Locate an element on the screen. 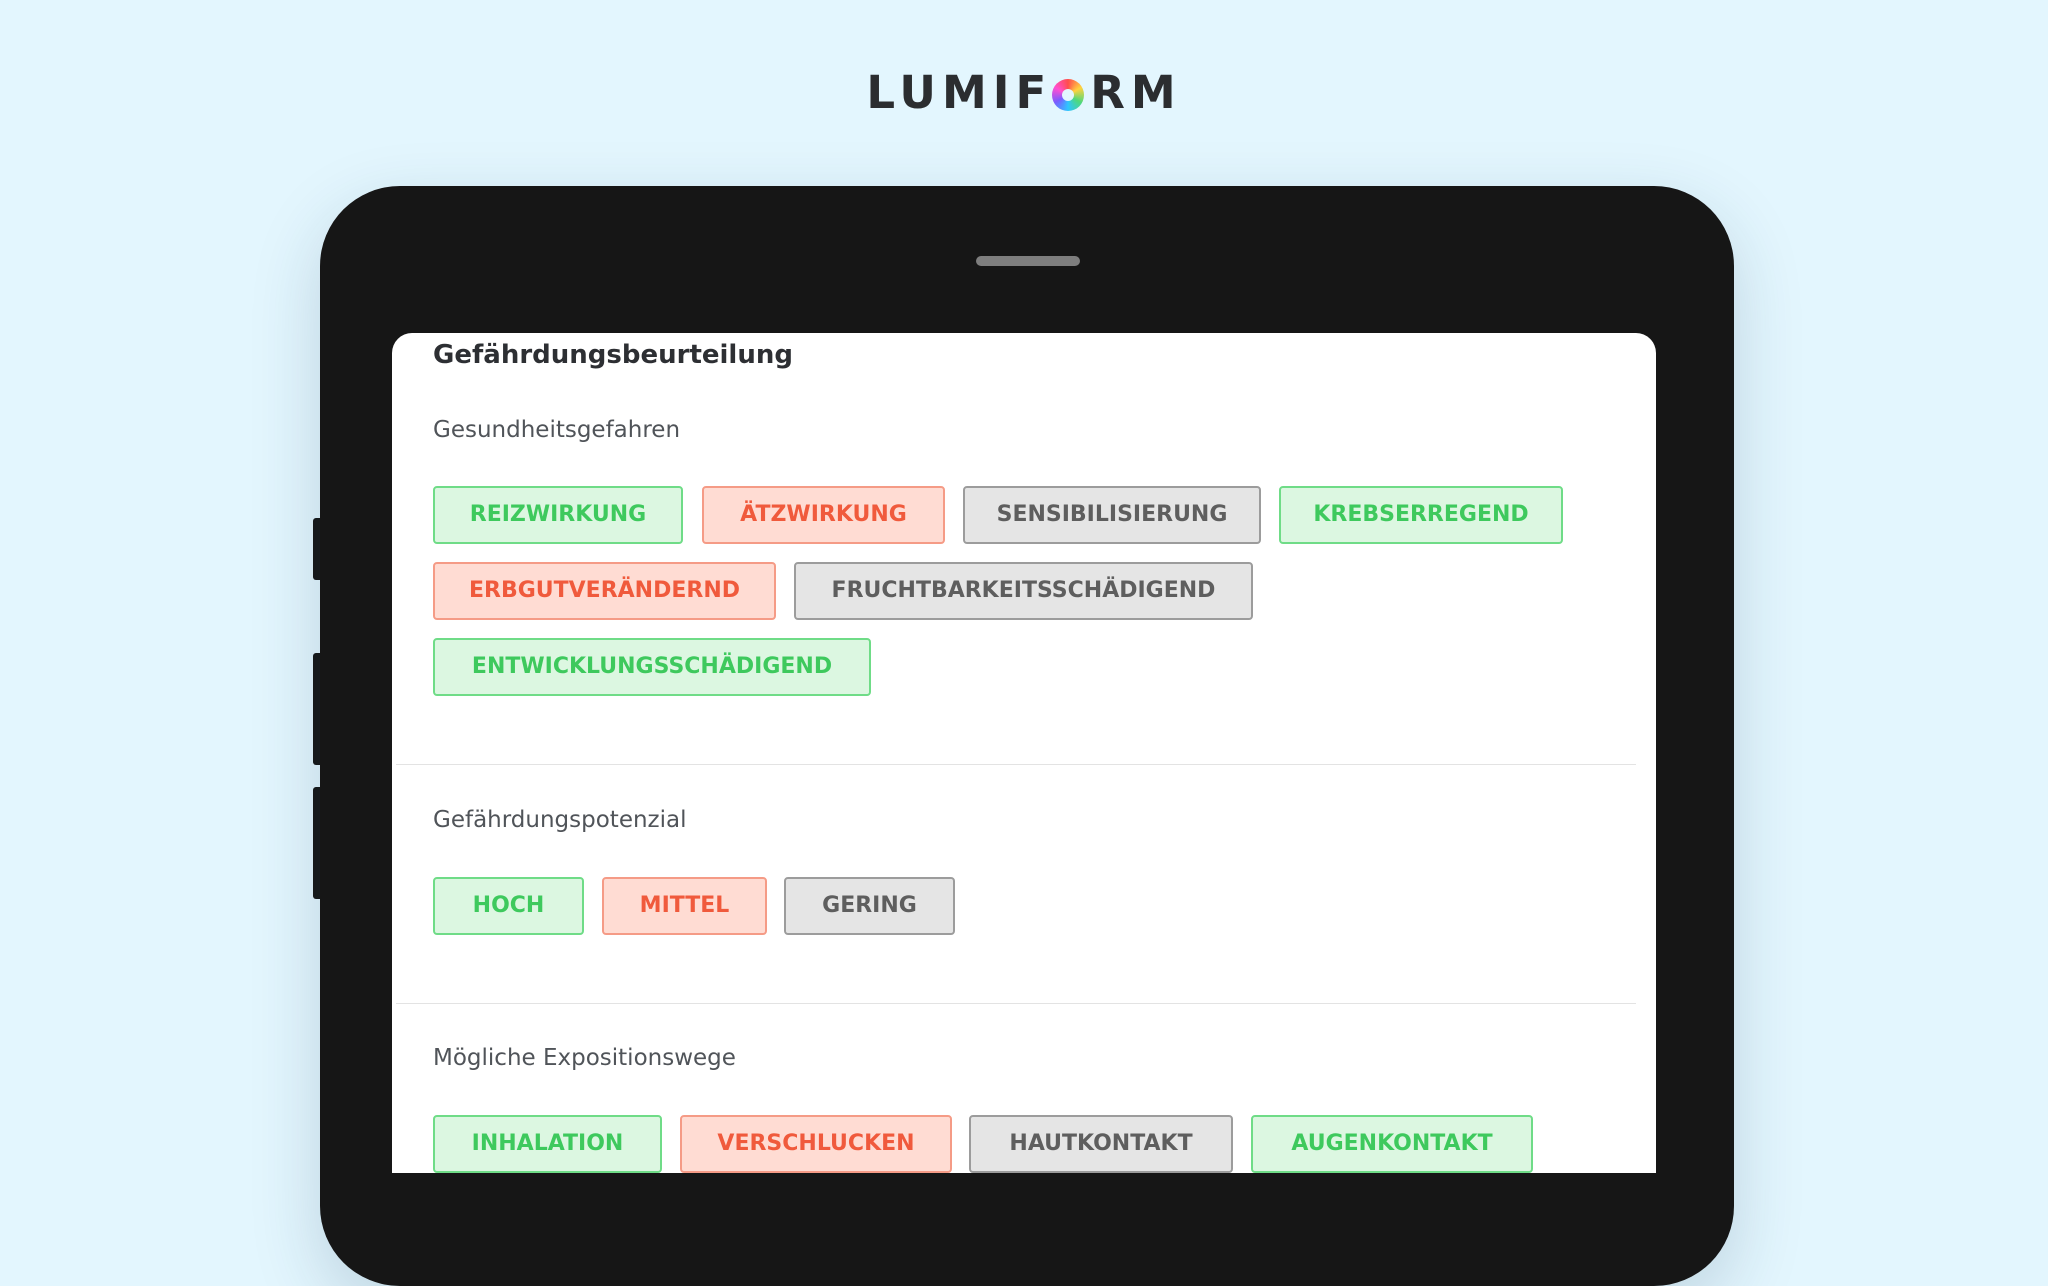 This screenshot has height=1286, width=2048. brand-logo-text-start: LUMIF is located at coordinates (959, 92).